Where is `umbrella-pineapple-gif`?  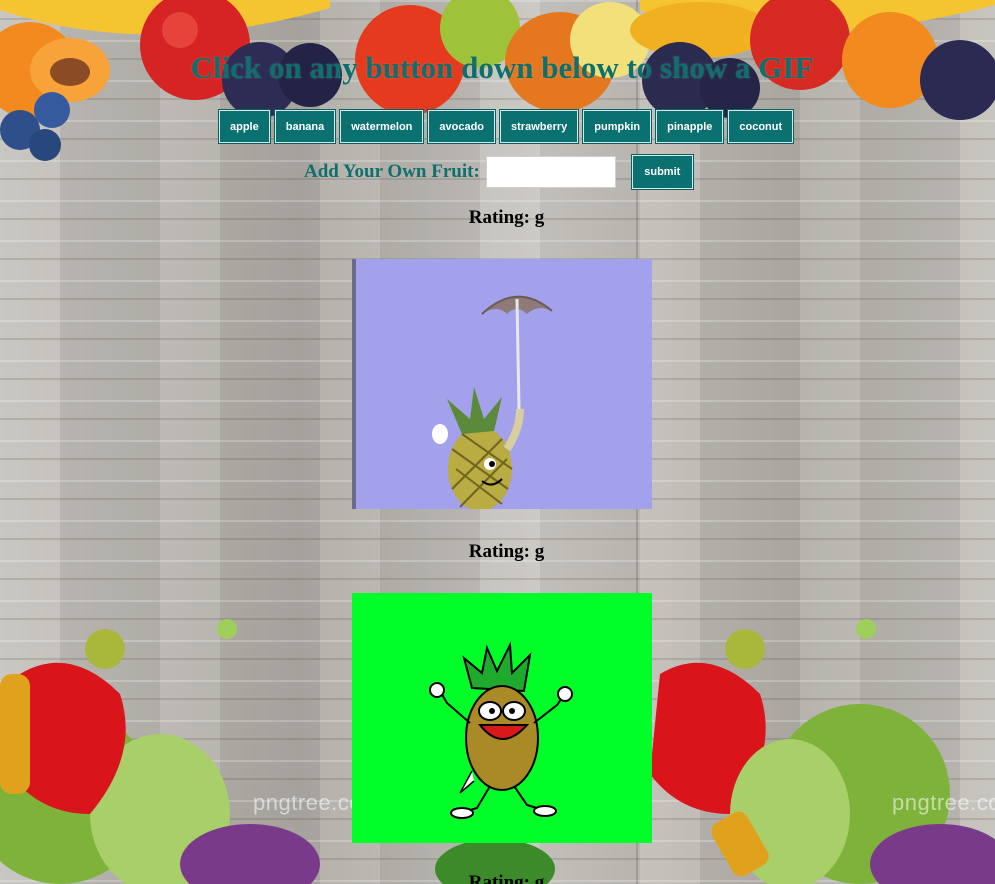
umbrella-pineapple-gif is located at coordinates (502, 384).